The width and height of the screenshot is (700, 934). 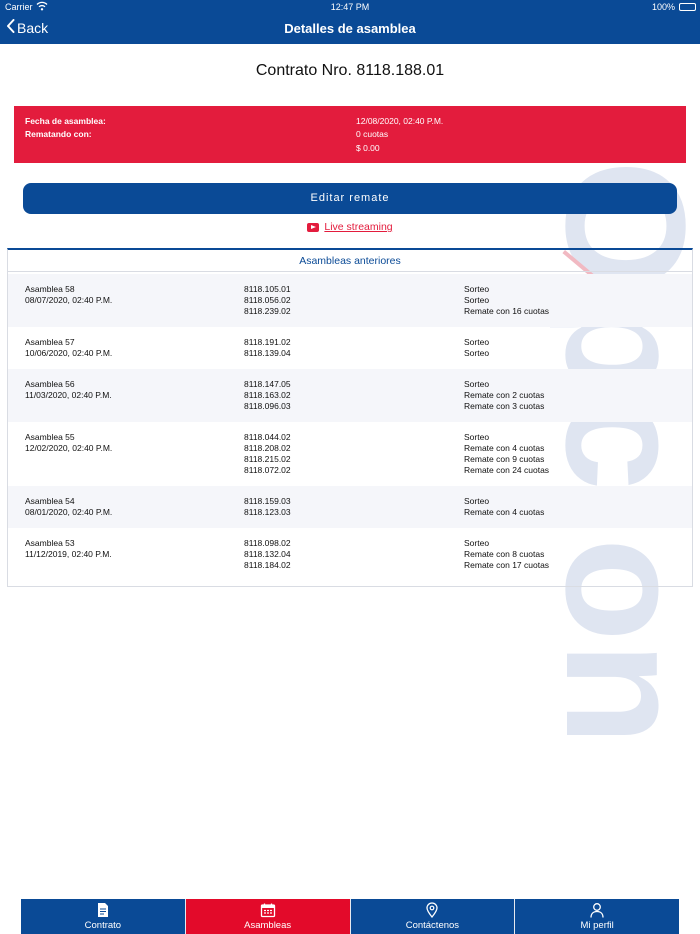 I want to click on live-streaming-link: Live streaming, so click(x=350, y=227).